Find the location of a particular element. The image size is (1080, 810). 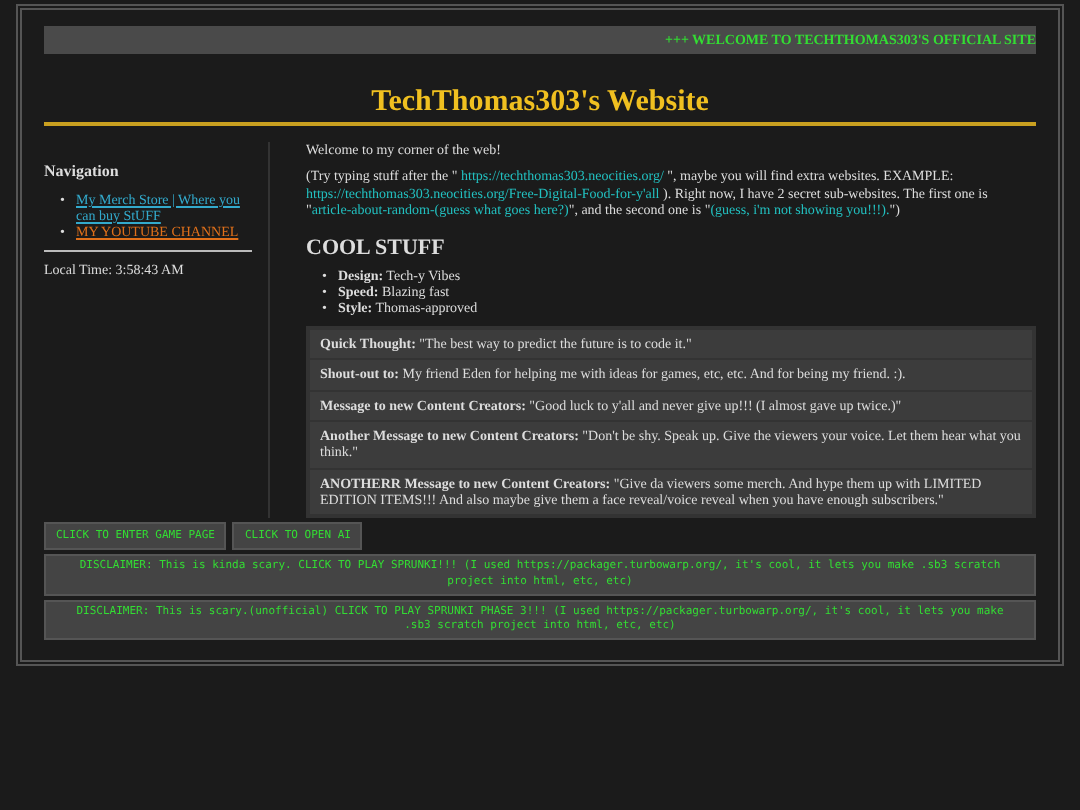

navigation-heading: Navigation is located at coordinates (82, 171).